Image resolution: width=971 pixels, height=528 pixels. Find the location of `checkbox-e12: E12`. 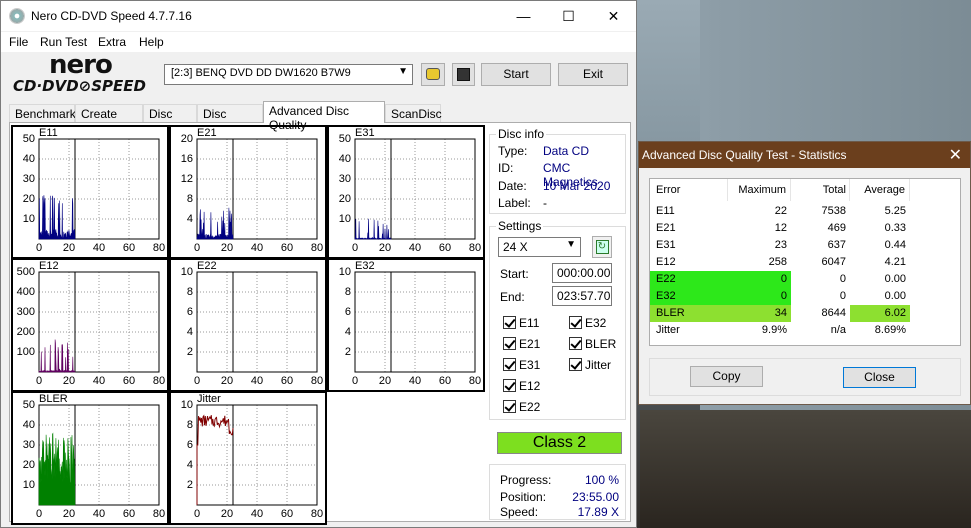

checkbox-e12: E12 is located at coordinates (521, 386).